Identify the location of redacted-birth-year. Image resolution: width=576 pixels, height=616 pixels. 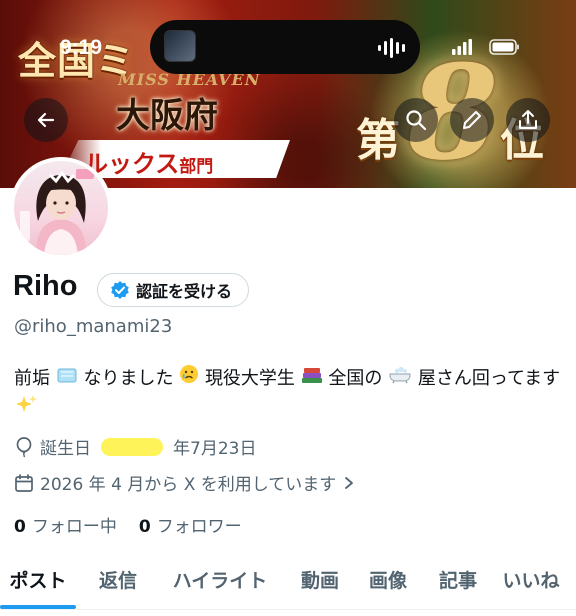
(132, 446).